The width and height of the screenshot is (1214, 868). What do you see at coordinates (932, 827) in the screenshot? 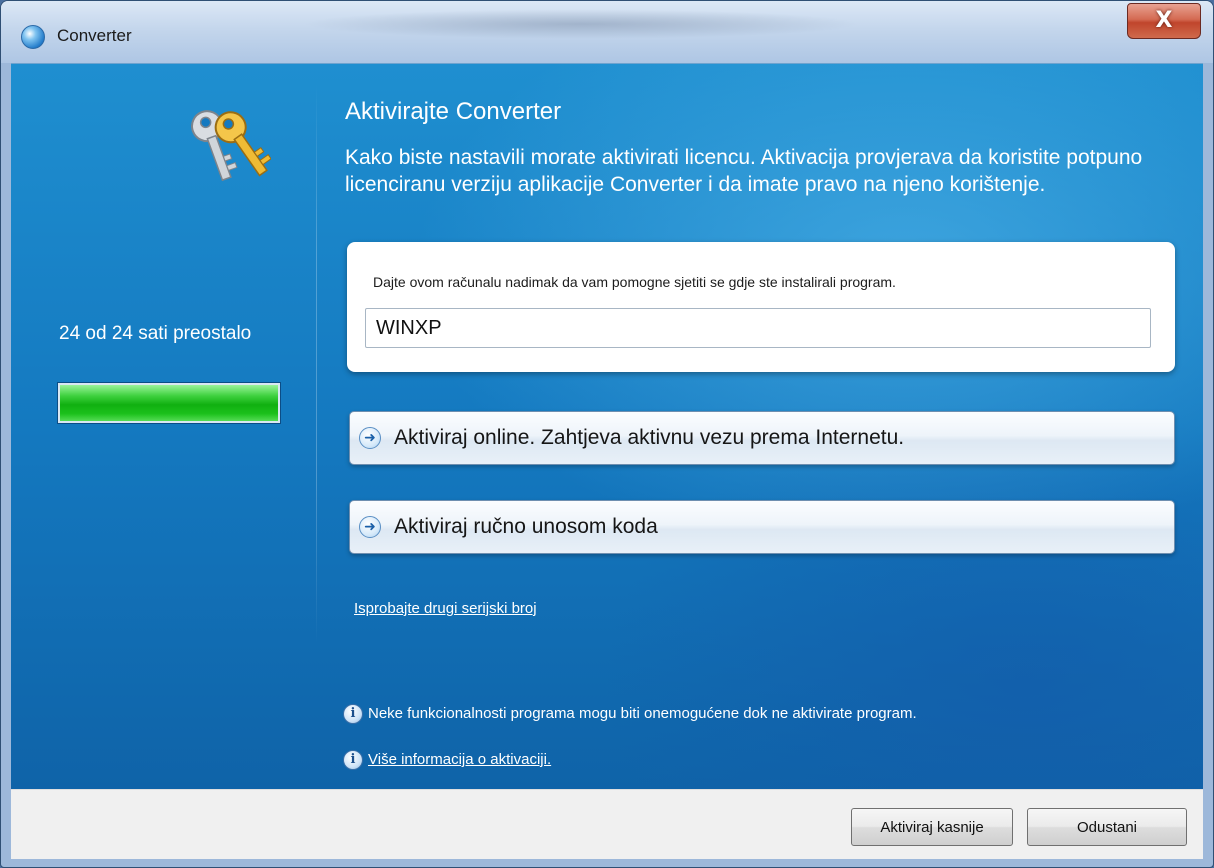
I see `activate-later-button: Aktiviraj kasnije` at bounding box center [932, 827].